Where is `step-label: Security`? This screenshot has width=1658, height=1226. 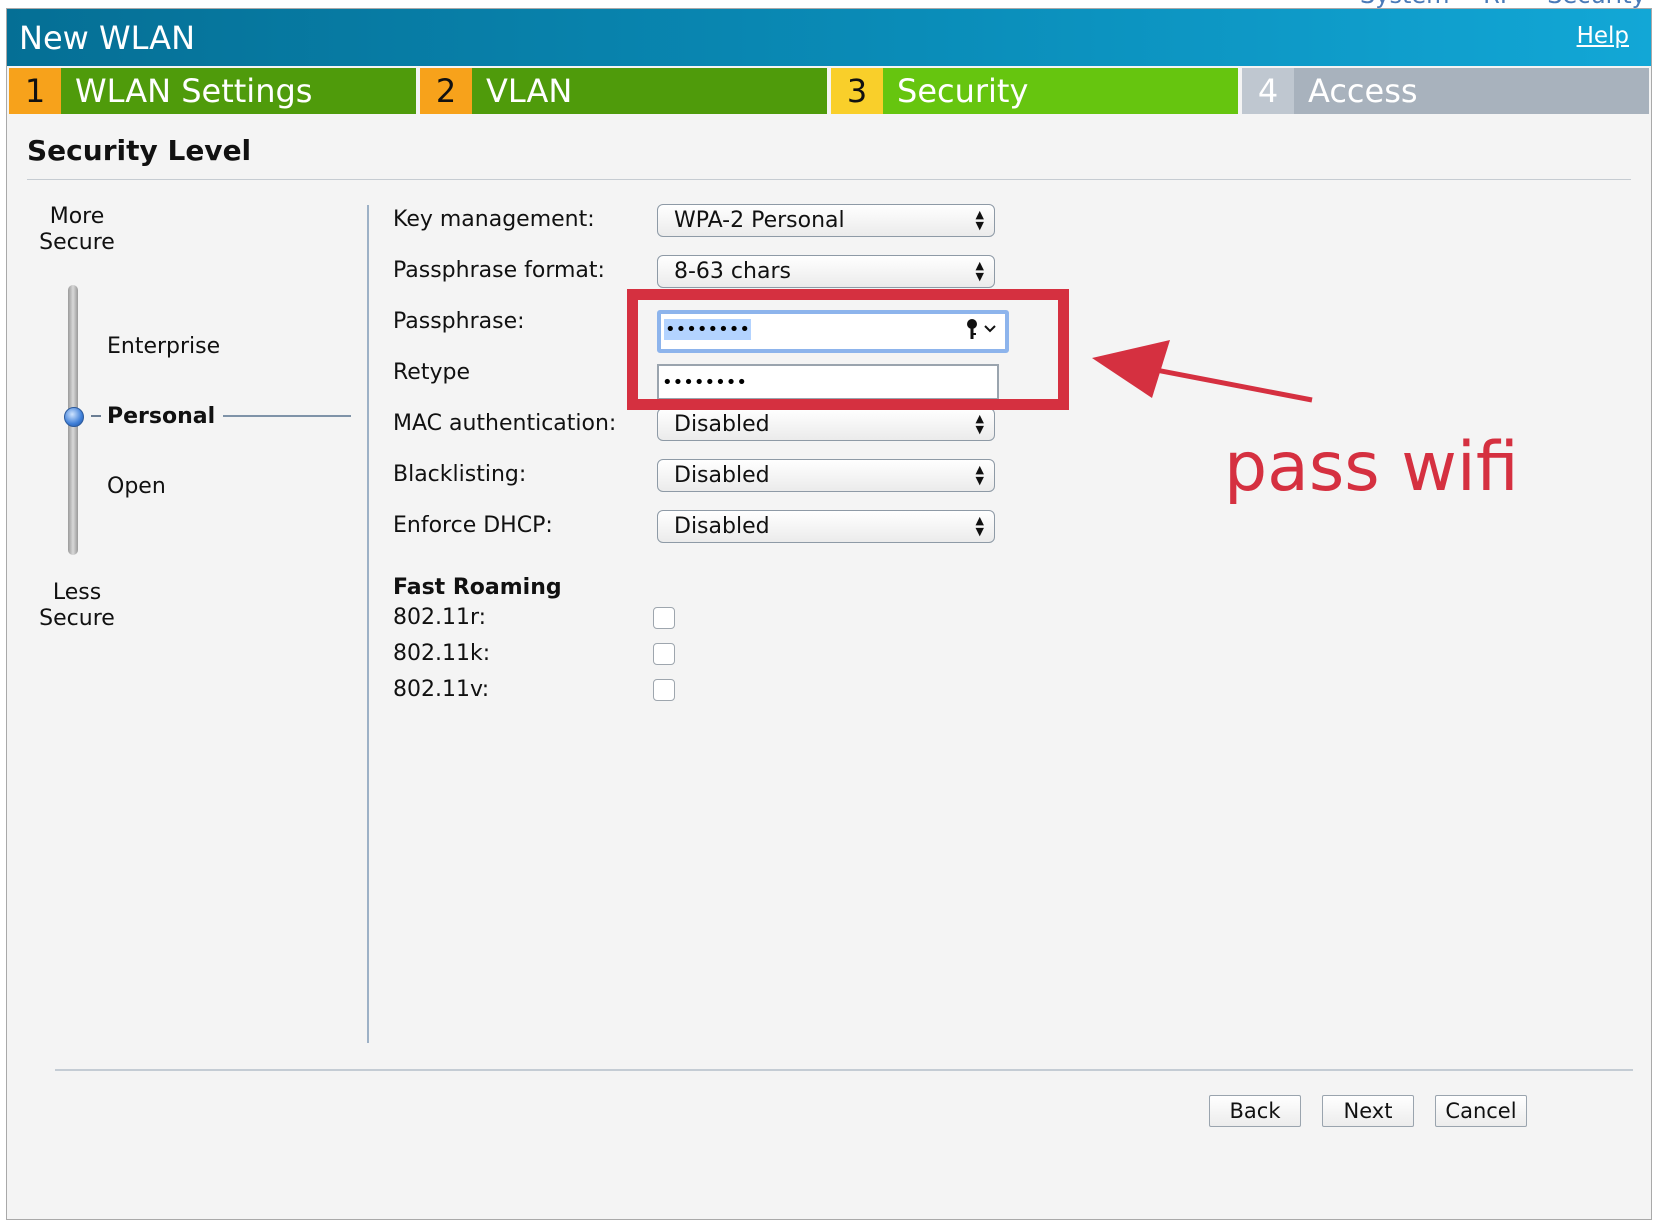
step-label: Security is located at coordinates (1060, 91).